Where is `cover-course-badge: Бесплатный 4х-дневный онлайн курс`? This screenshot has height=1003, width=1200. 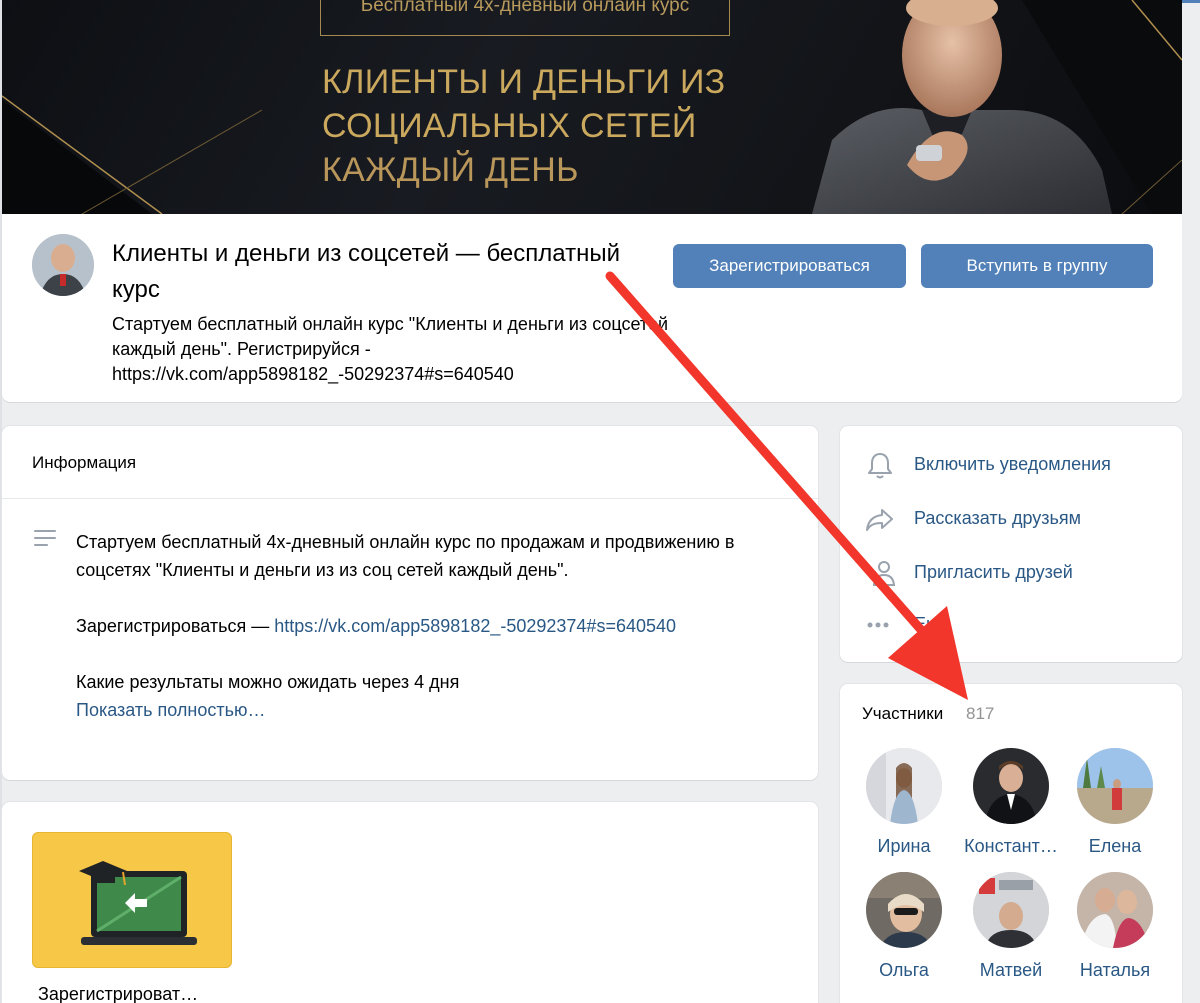
cover-course-badge: Бесплатный 4х-дневный онлайн курс is located at coordinates (525, 18).